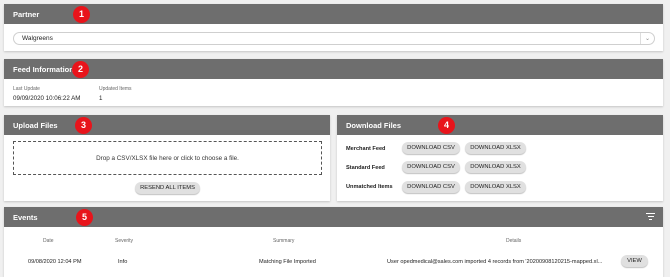  What do you see at coordinates (167, 188) in the screenshot?
I see `resend-all-items-button: RESEND ALL ITEMS` at bounding box center [167, 188].